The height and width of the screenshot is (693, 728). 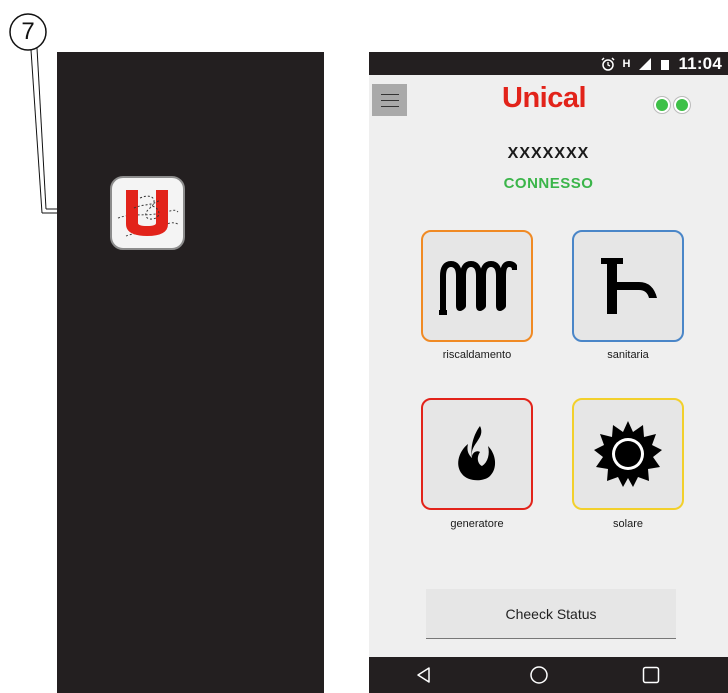 I want to click on back-icon, so click(x=423, y=675).